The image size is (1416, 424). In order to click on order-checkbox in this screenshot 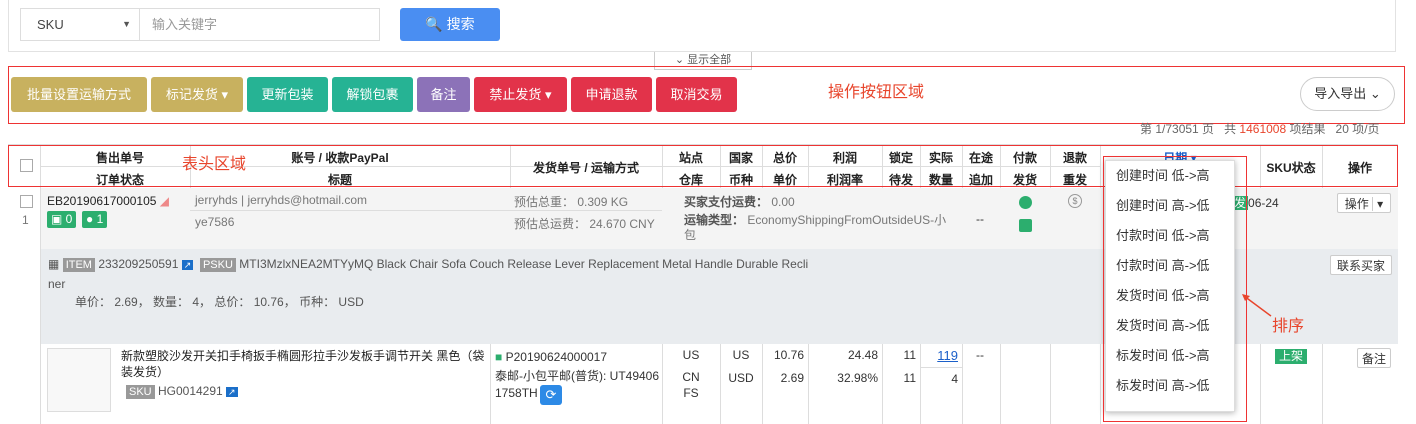, I will do `click(26, 201)`.